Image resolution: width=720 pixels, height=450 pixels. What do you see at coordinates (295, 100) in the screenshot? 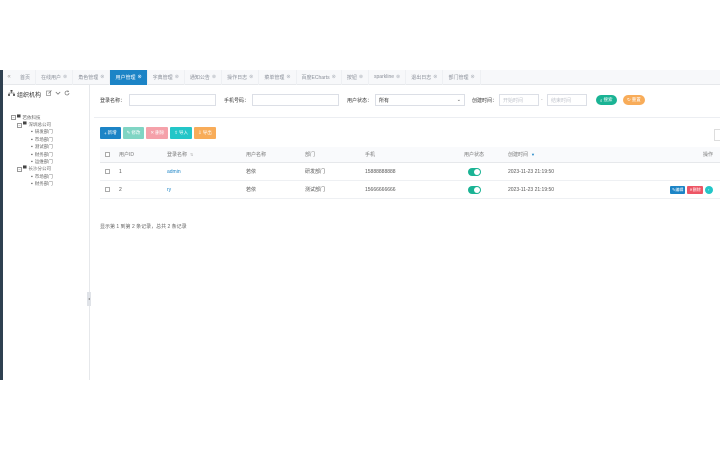
I see `phone-input` at bounding box center [295, 100].